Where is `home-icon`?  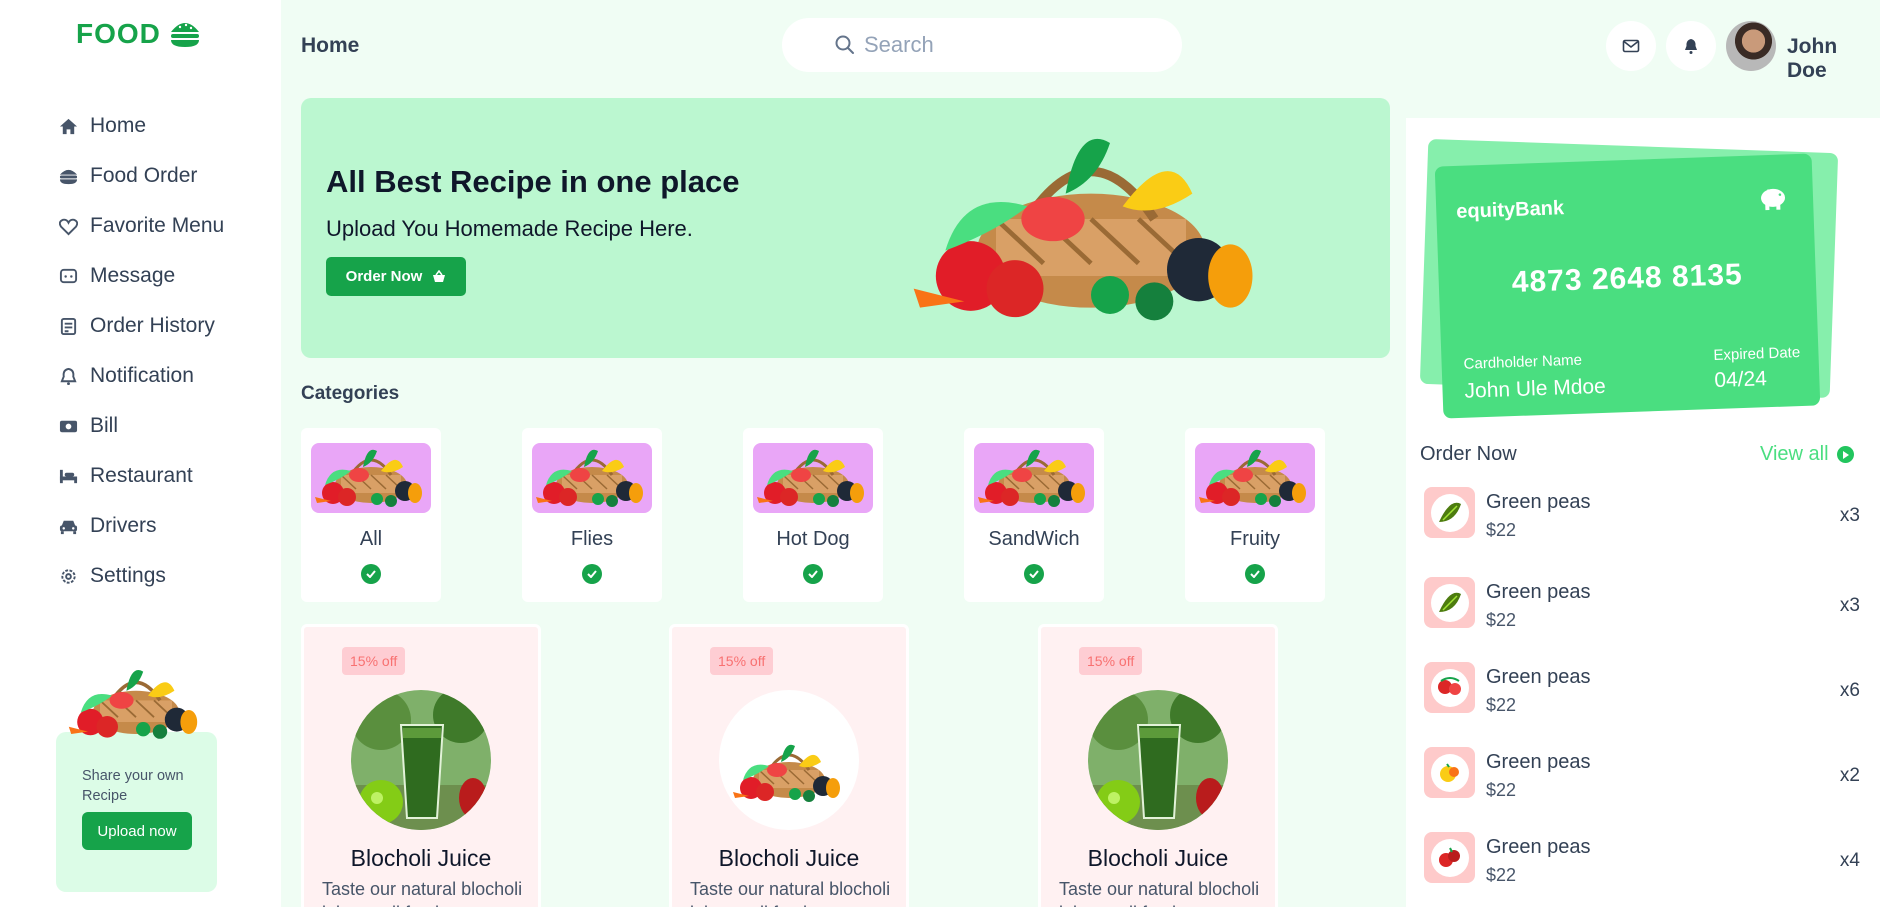
home-icon is located at coordinates (68, 126).